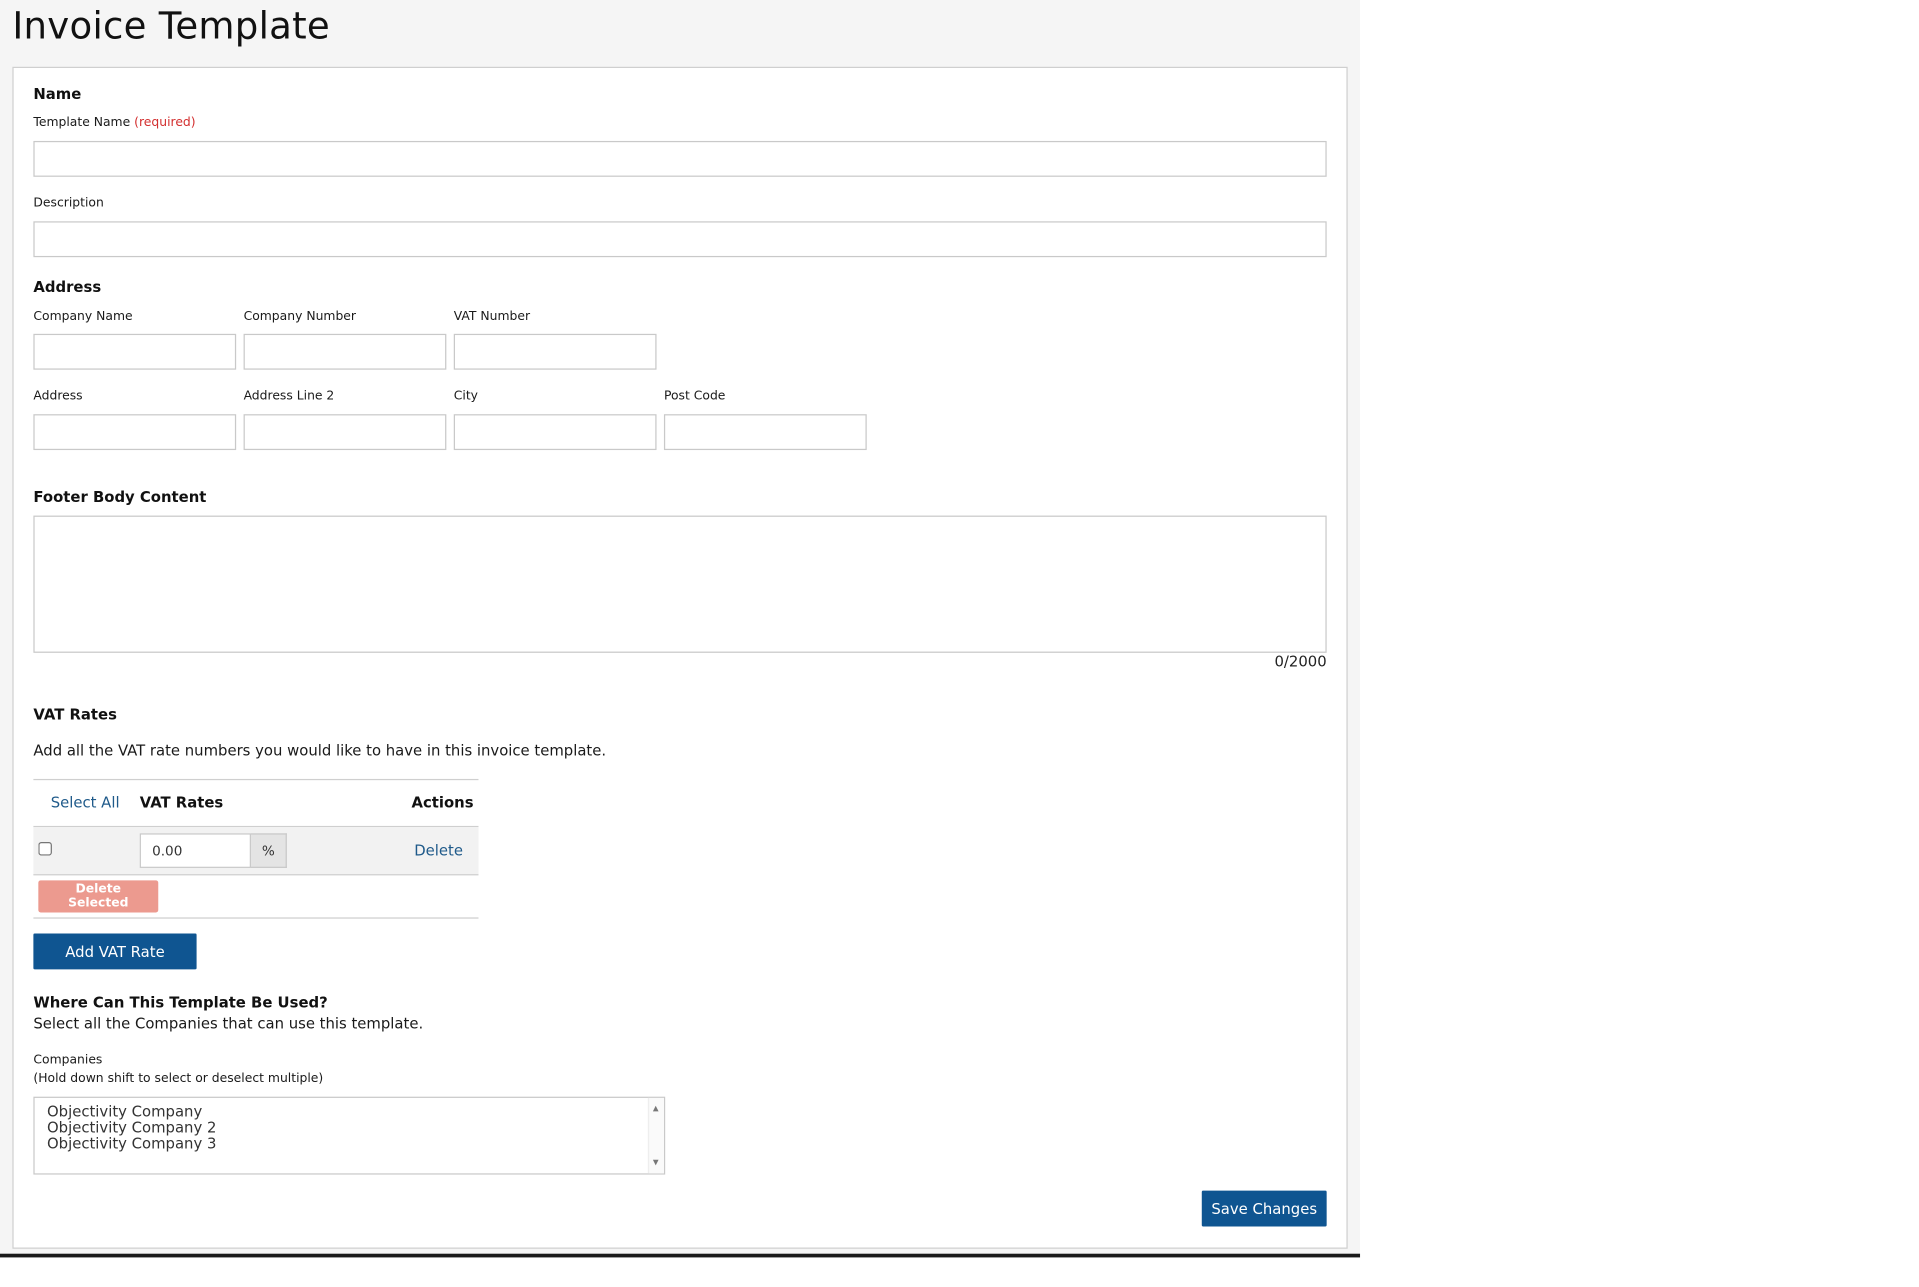 The height and width of the screenshot is (1287, 1919). I want to click on address-input, so click(135, 432).